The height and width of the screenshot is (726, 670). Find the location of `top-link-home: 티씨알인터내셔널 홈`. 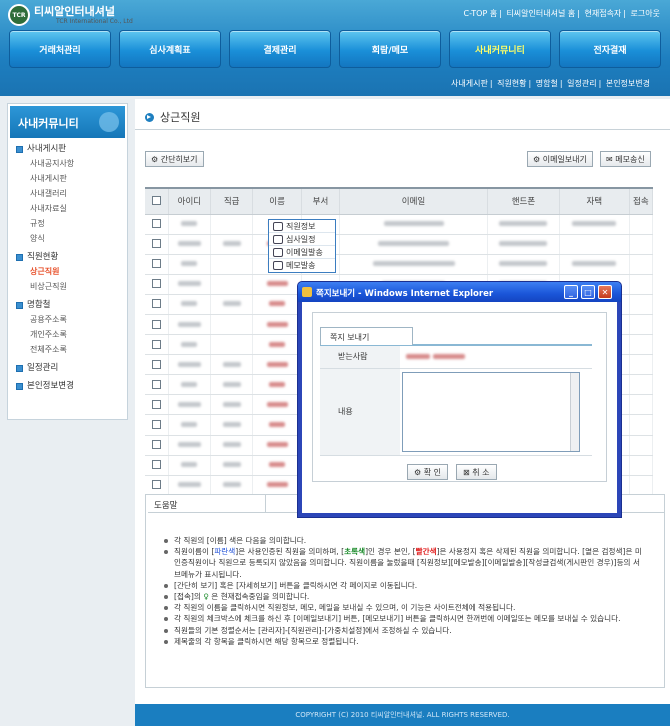

top-link-home: 티씨알인터내셔널 홈 is located at coordinates (540, 13).